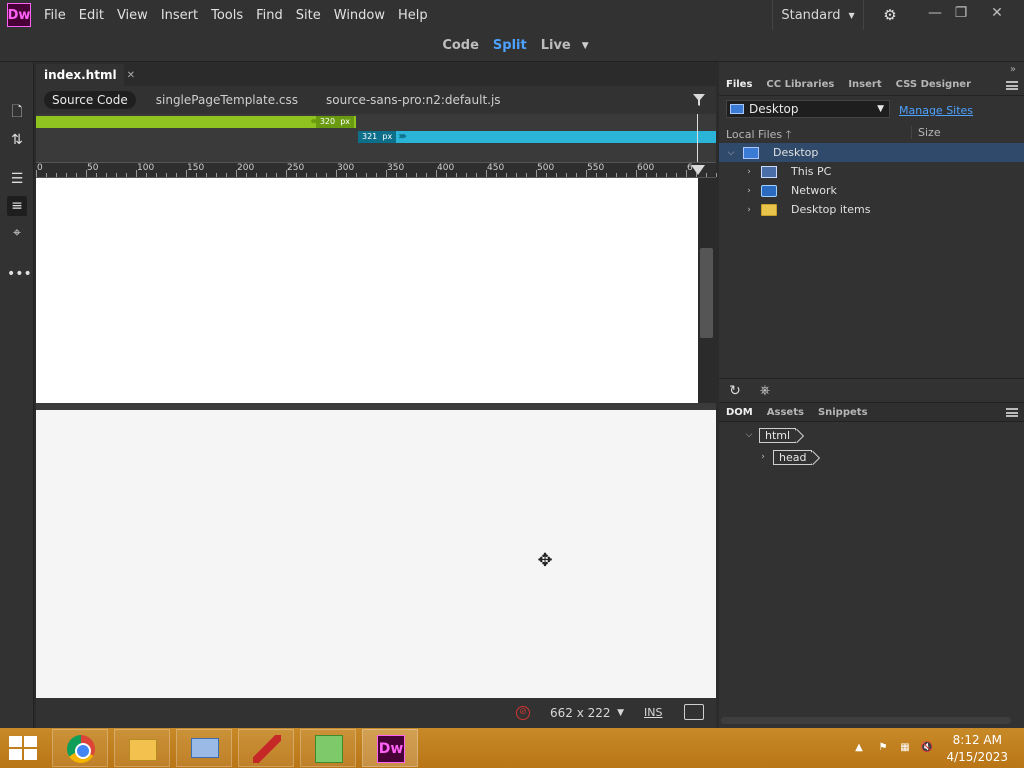  Describe the element at coordinates (961, 14) in the screenshot. I see `restore-icon: ❐` at that location.